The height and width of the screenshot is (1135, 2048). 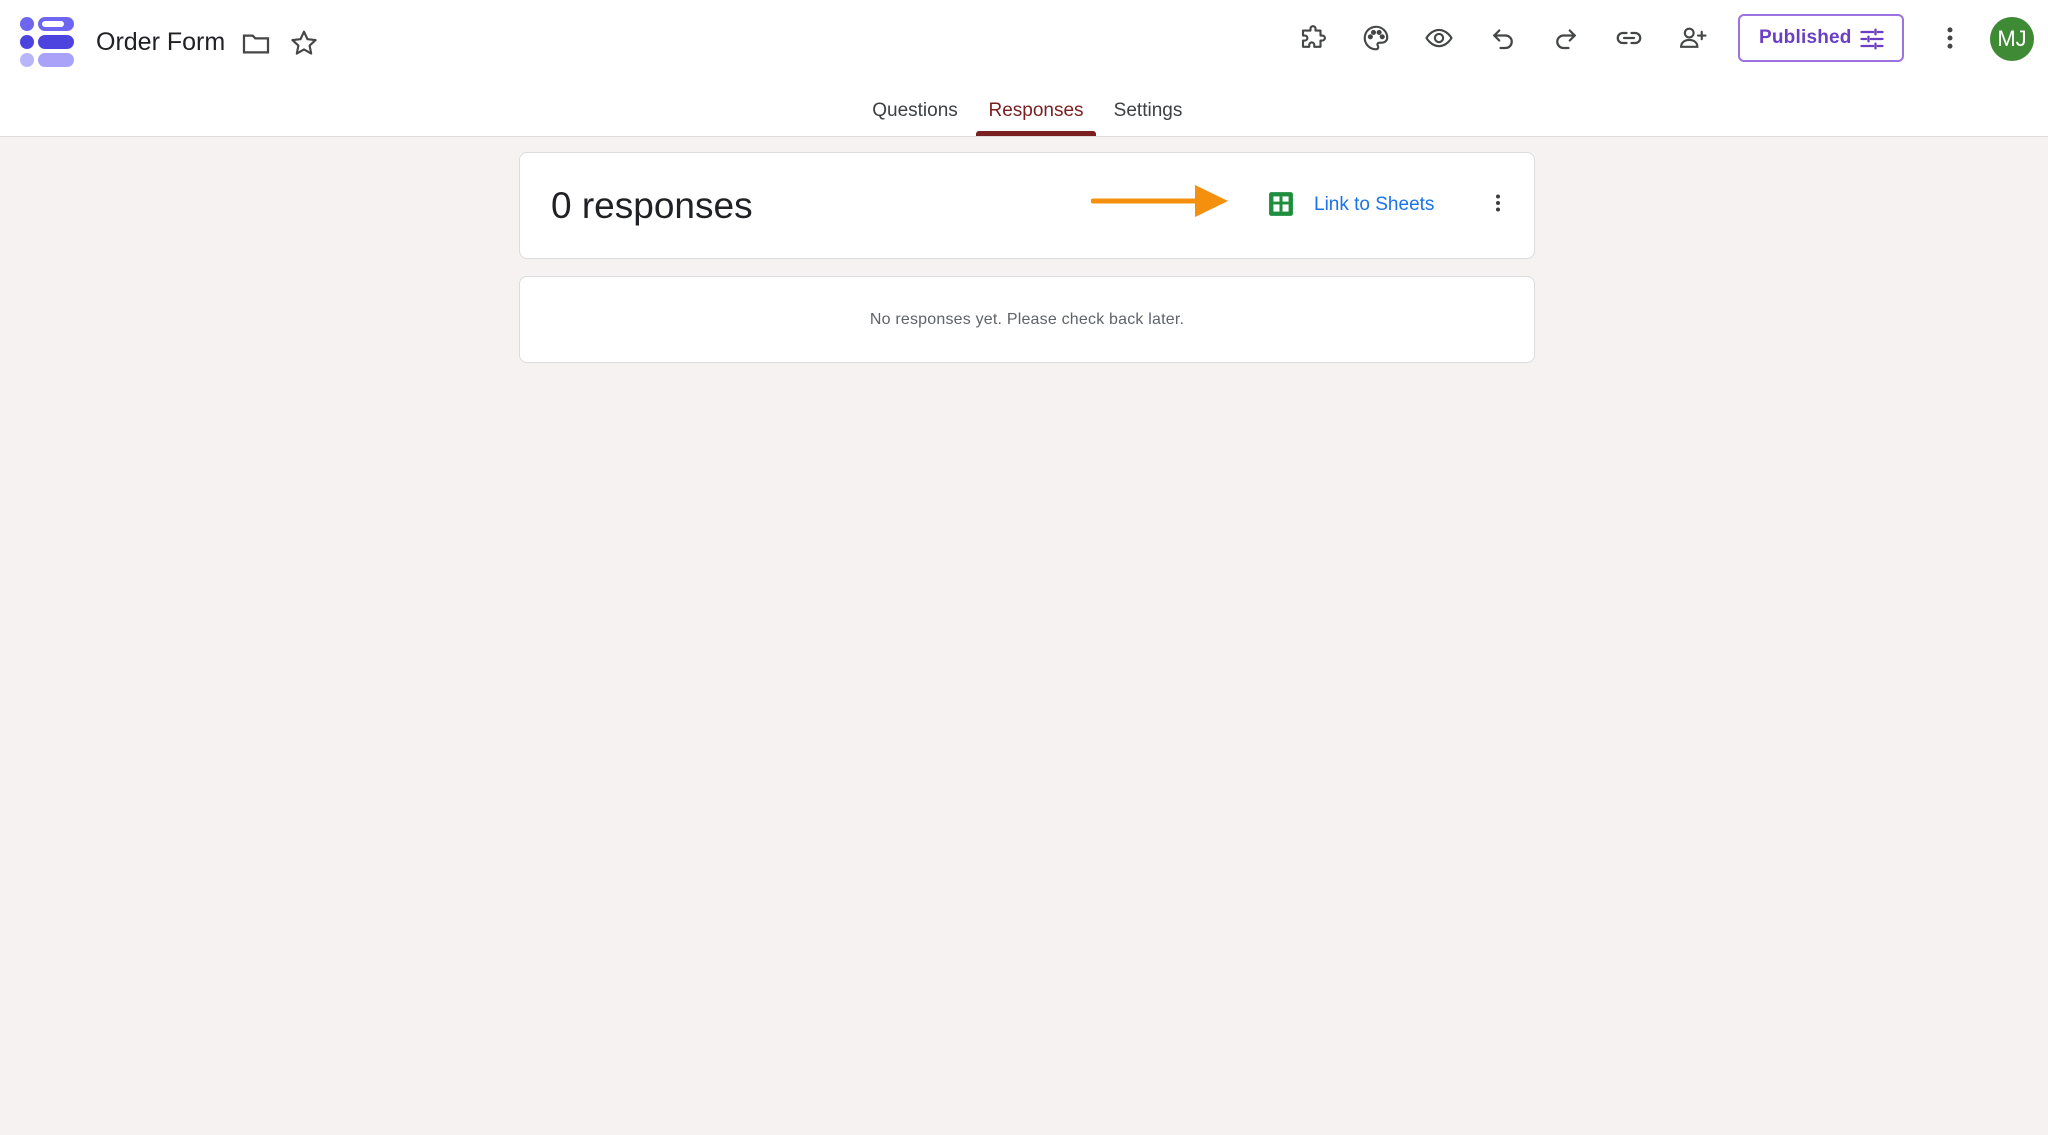 What do you see at coordinates (160, 42) in the screenshot?
I see `document-title: Order Form` at bounding box center [160, 42].